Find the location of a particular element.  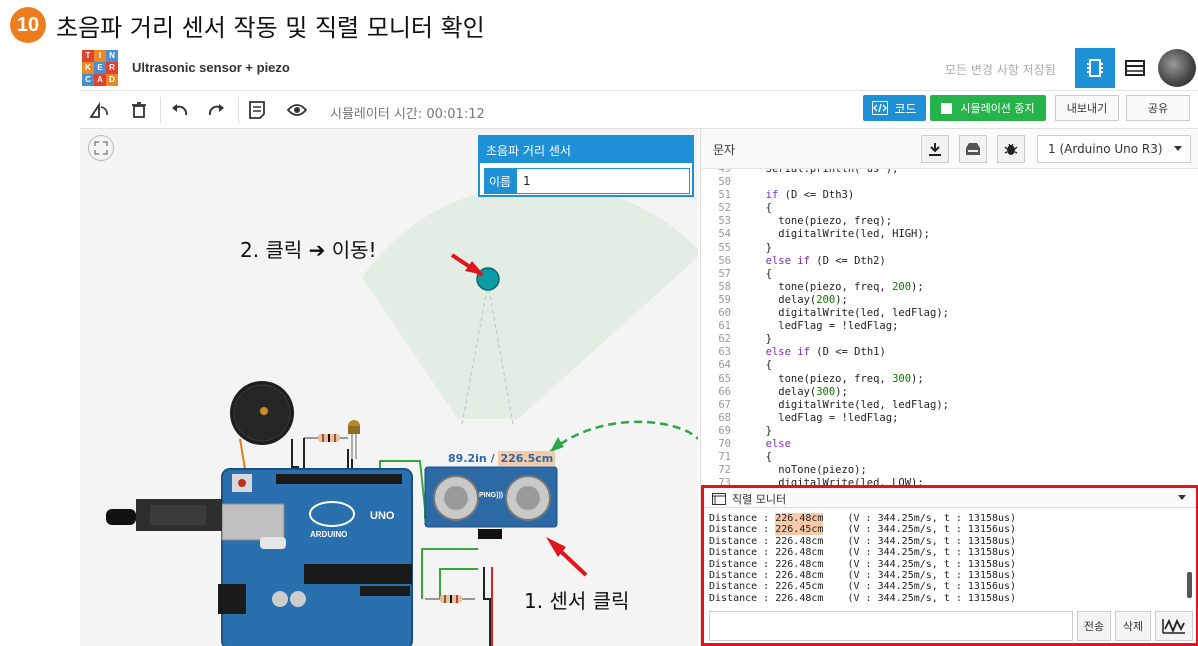

annotation-click-sensor: 1. 센서 클릭 is located at coordinates (577, 601).